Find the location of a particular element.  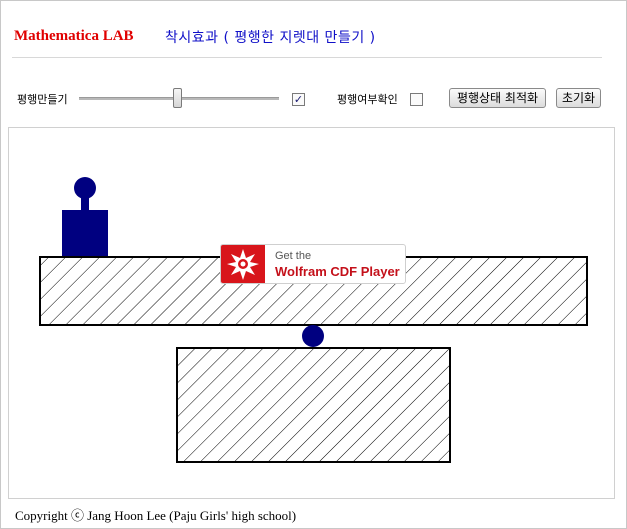

fulcrum-ball is located at coordinates (313, 336).